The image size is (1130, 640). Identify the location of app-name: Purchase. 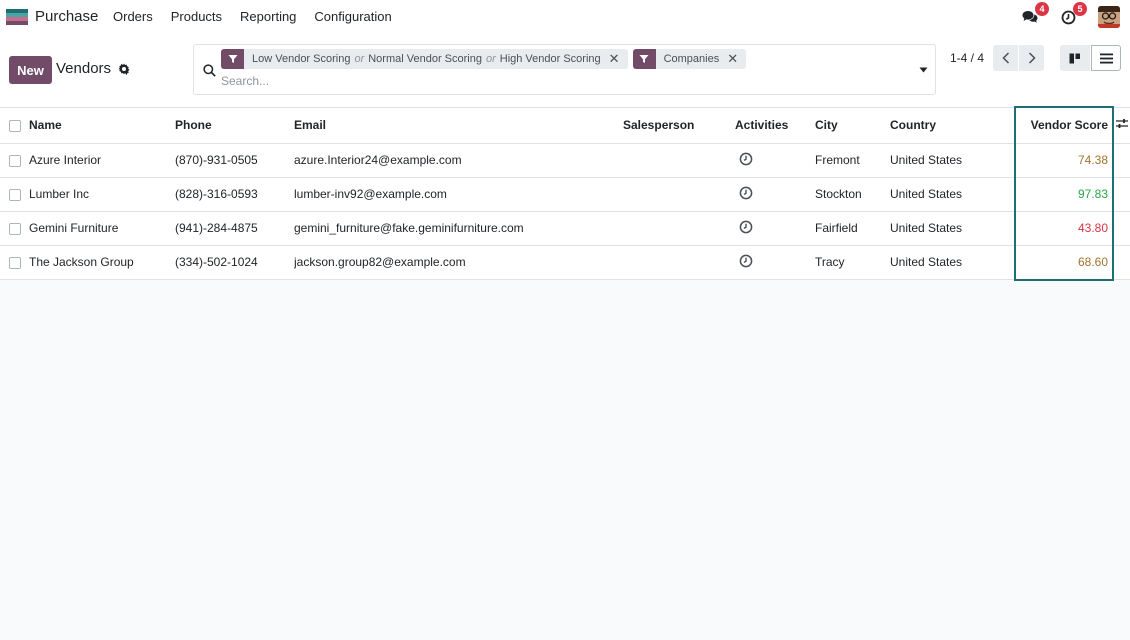
(66, 16).